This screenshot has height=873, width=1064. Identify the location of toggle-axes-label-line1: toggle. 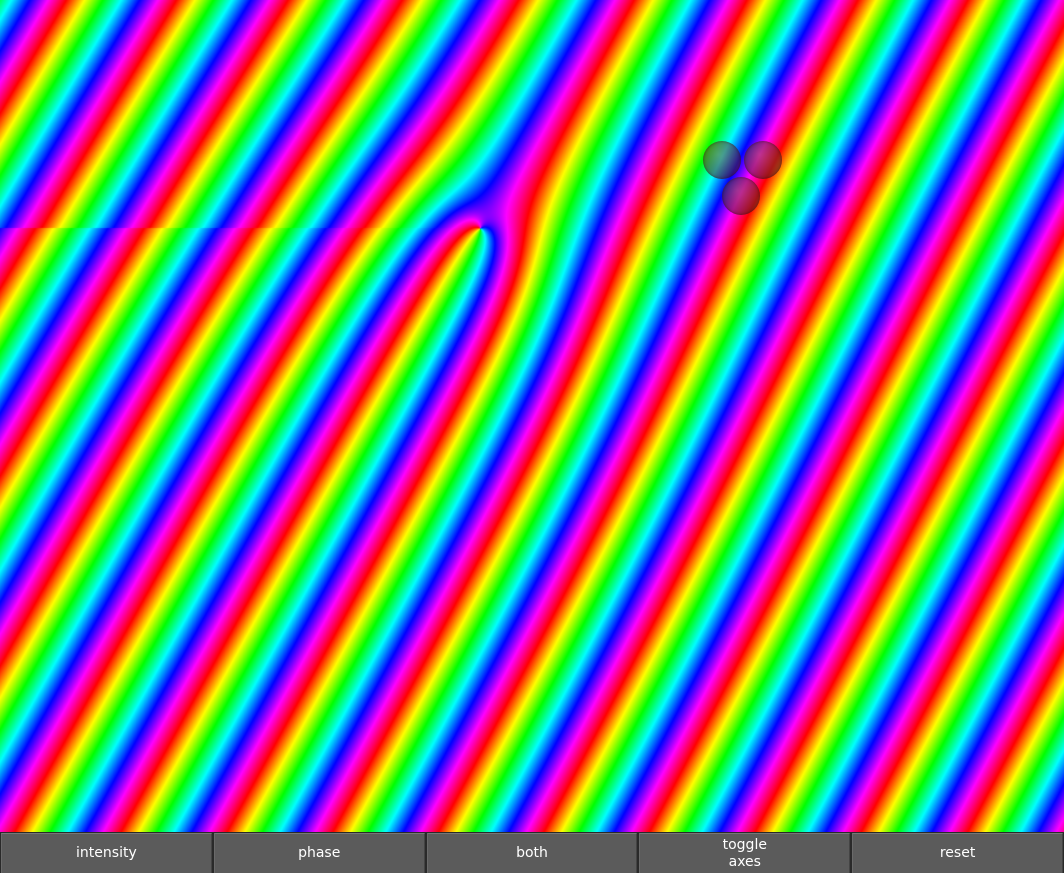
(744, 844).